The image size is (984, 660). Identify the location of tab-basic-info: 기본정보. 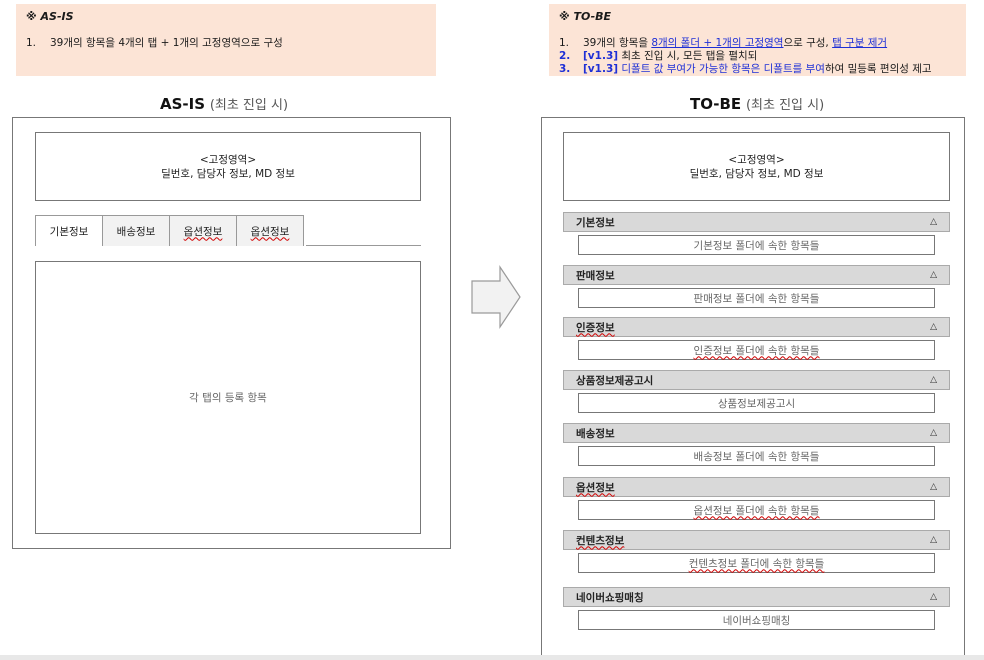
(69, 230).